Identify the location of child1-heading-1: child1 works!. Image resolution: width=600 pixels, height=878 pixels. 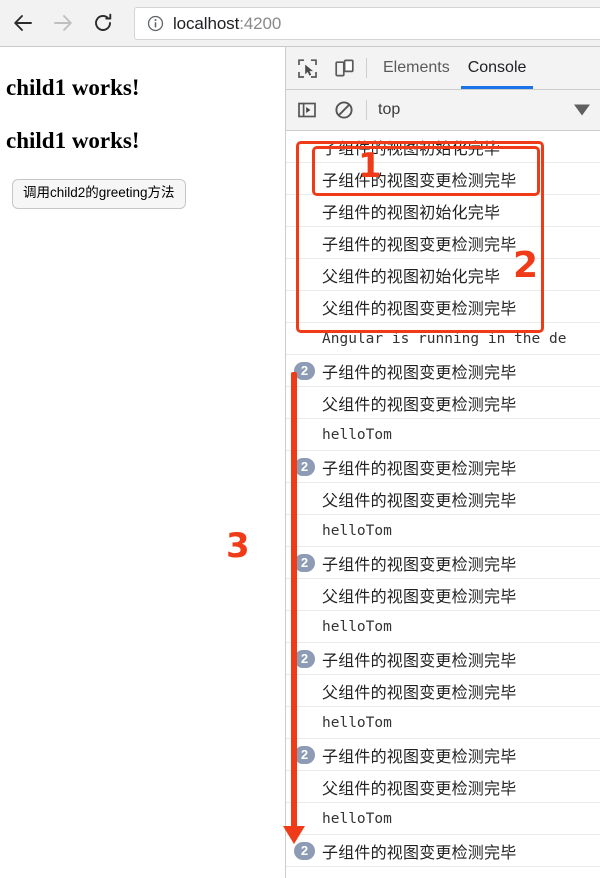
(73, 87).